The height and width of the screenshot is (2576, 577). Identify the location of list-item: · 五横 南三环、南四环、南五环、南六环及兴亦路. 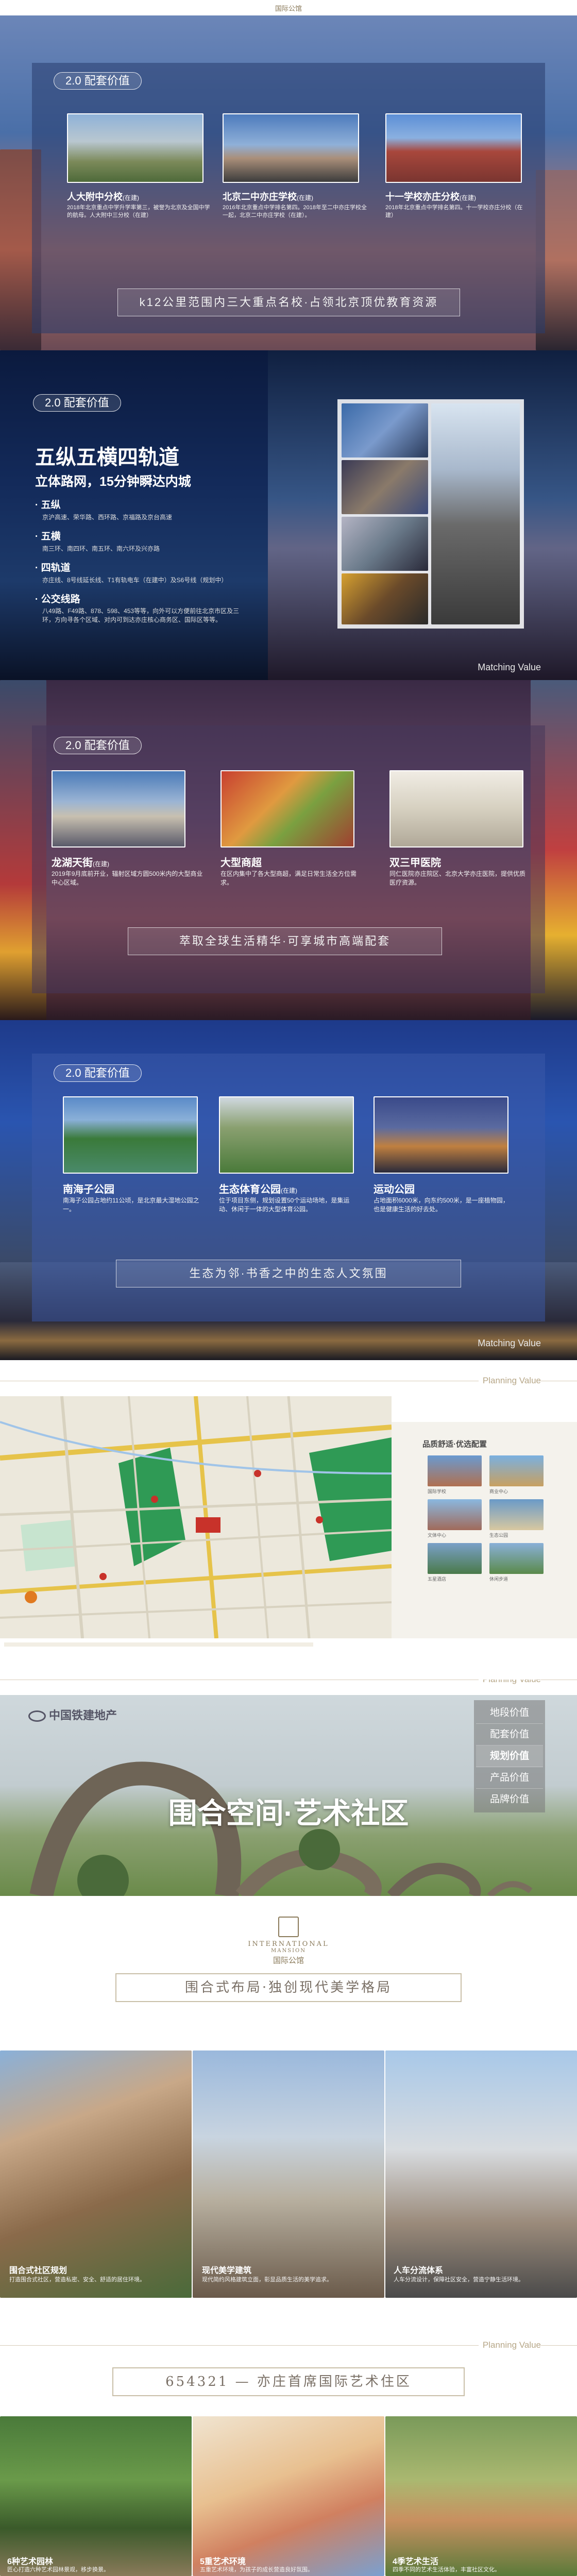
(97, 541).